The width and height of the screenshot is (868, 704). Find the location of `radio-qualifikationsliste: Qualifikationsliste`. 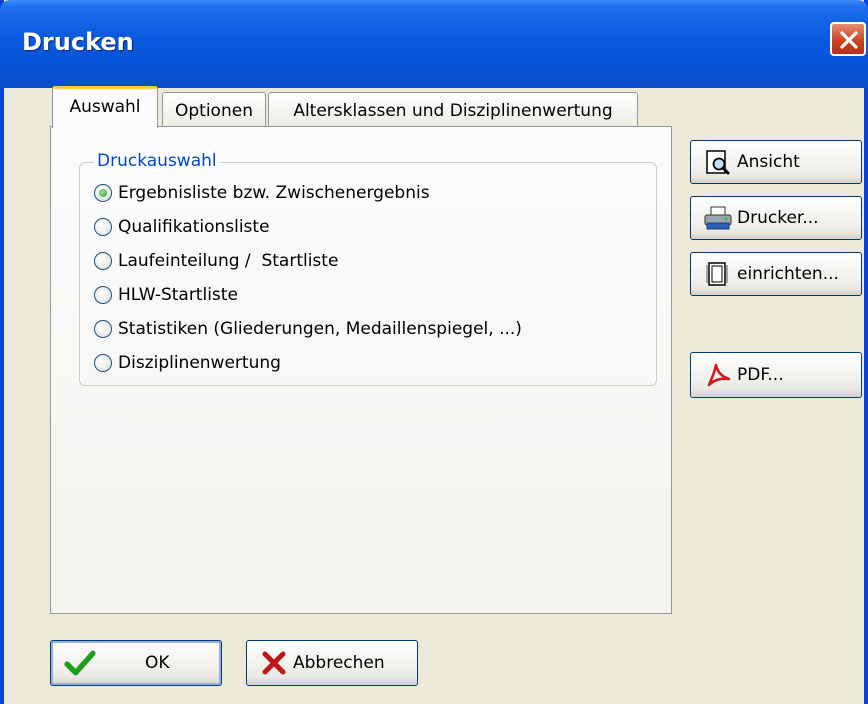

radio-qualifikationsliste: Qualifikationsliste is located at coordinates (182, 227).